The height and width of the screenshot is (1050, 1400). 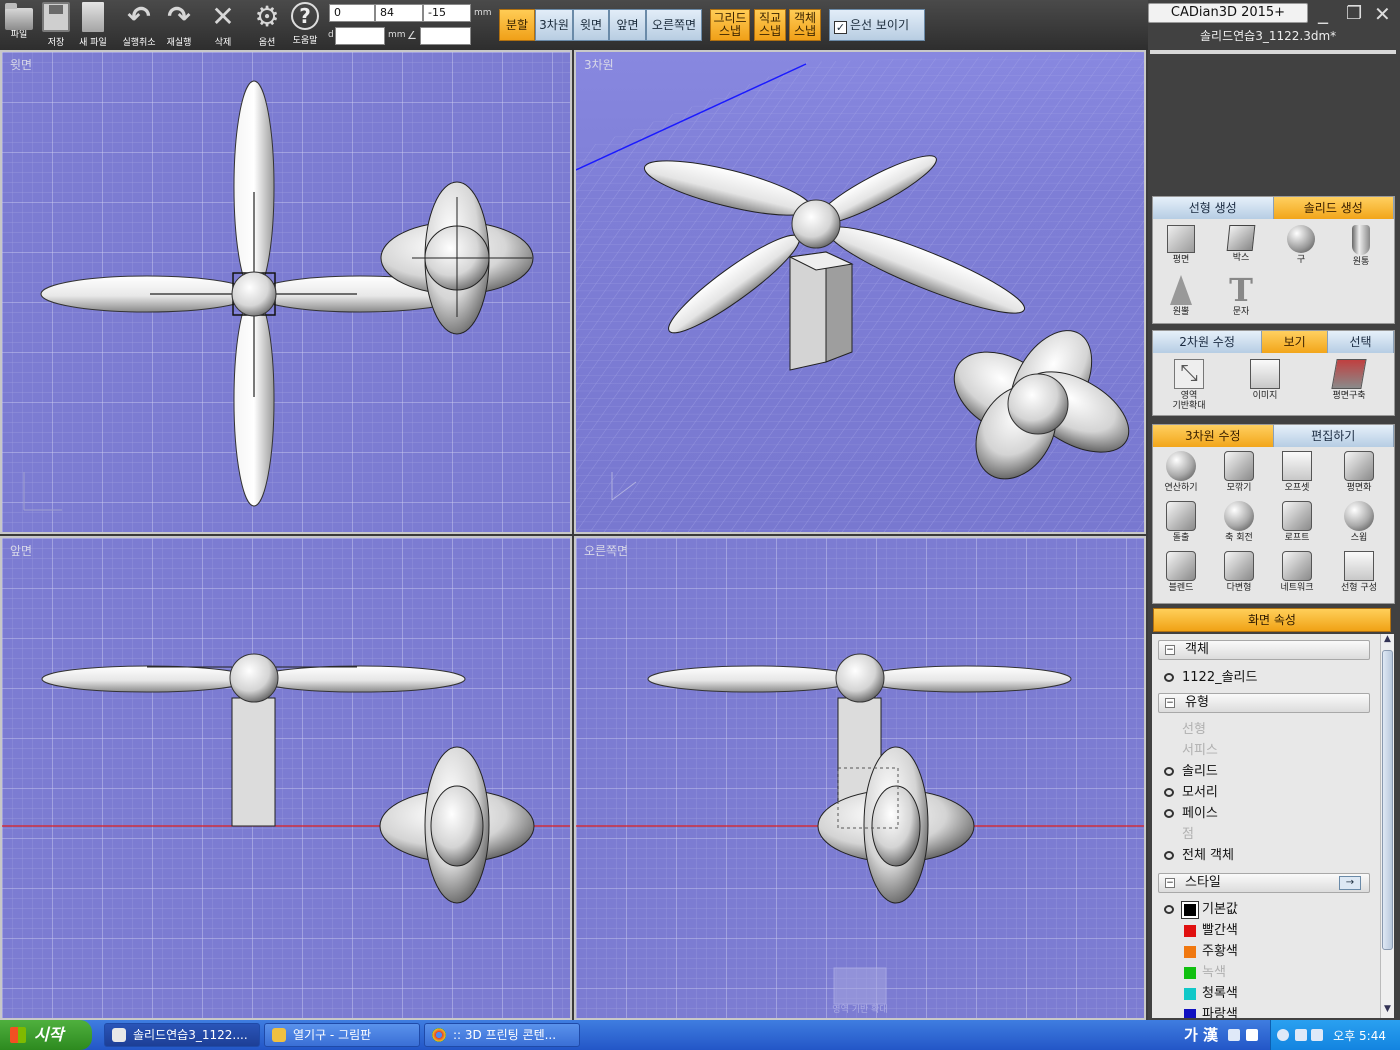 What do you see at coordinates (1359, 572) in the screenshot?
I see `curve-structure-button: 선형 구성` at bounding box center [1359, 572].